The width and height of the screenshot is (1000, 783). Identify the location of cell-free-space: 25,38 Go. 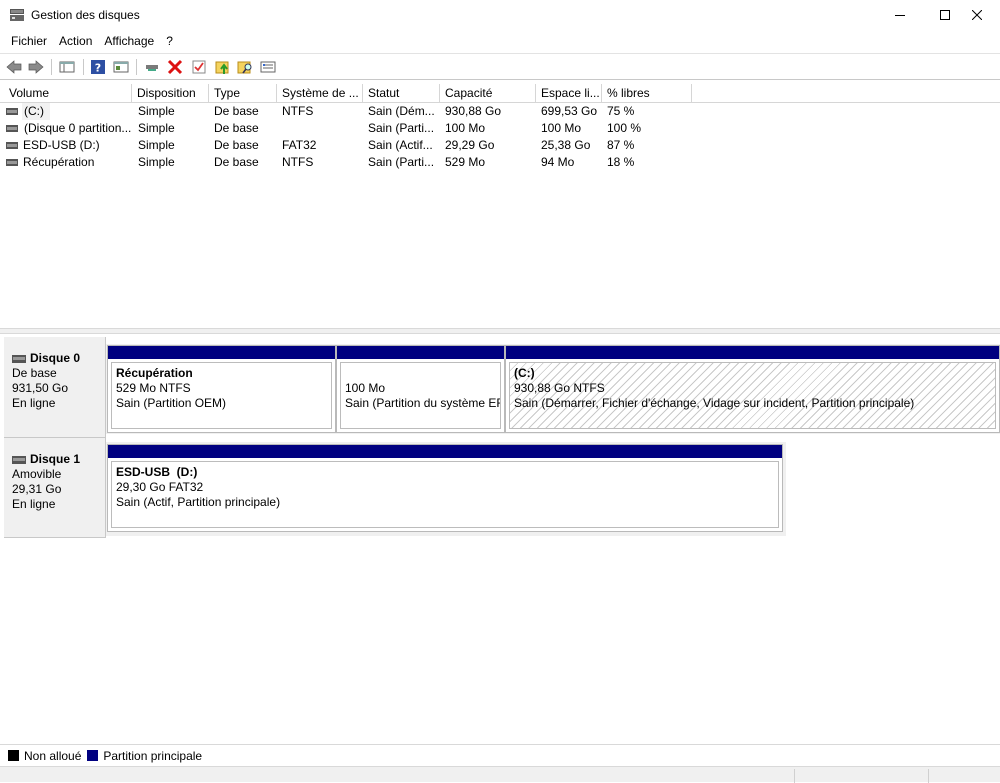
(566, 145).